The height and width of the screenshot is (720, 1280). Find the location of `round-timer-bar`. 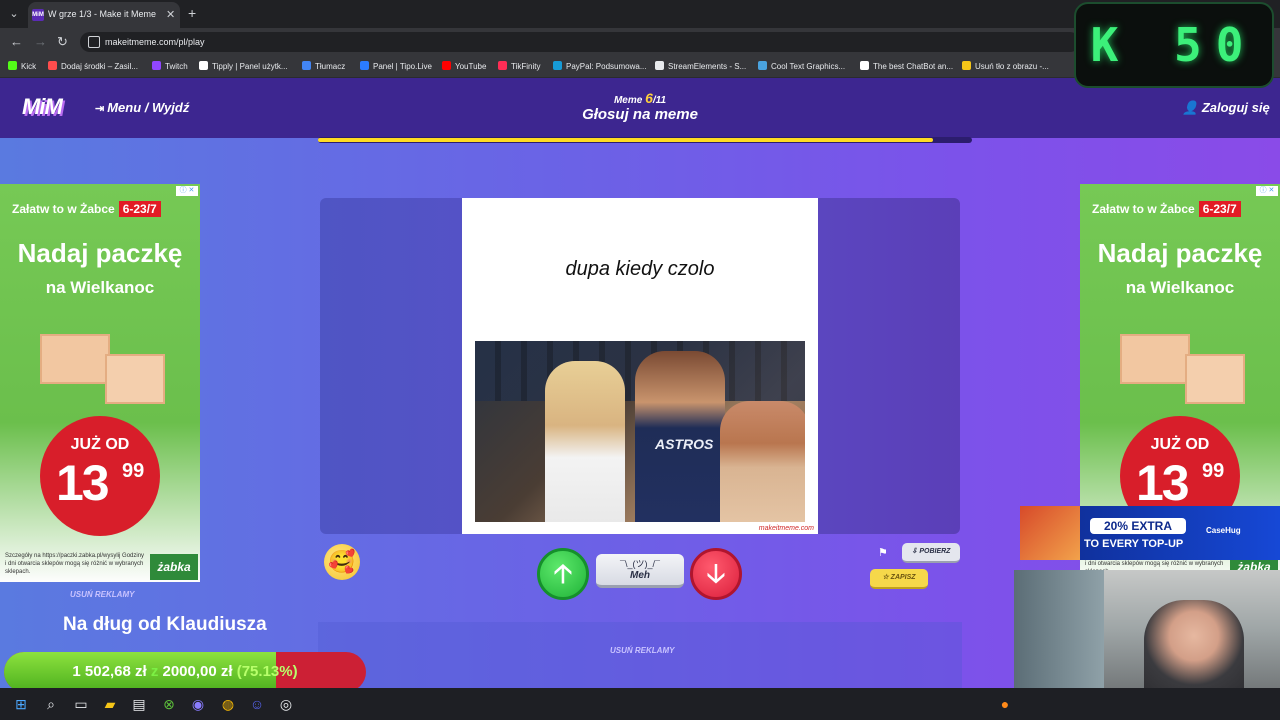

round-timer-bar is located at coordinates (645, 140).